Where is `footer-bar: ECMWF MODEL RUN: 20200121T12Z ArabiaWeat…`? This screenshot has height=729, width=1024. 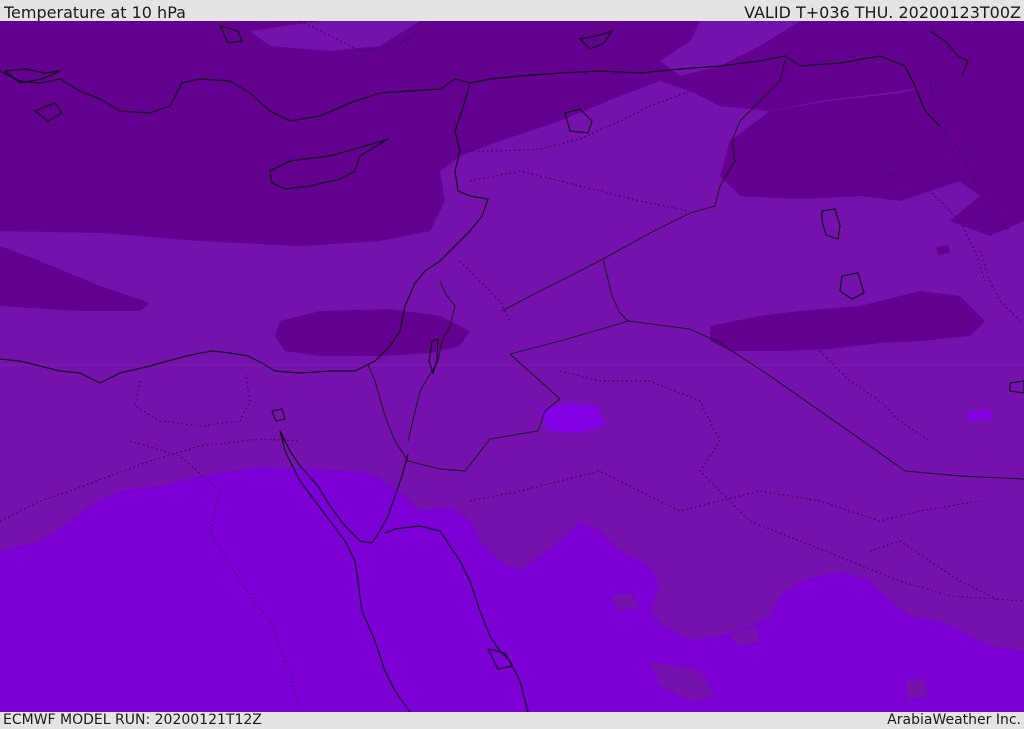 footer-bar: ECMWF MODEL RUN: 20200121T12Z ArabiaWeat… is located at coordinates (512, 720).